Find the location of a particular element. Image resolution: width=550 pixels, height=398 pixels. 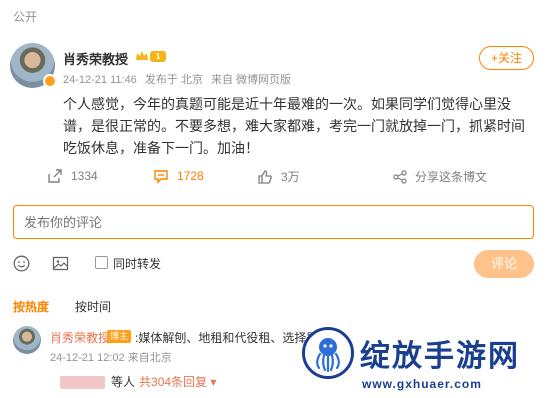

author-avatar is located at coordinates (33, 65).